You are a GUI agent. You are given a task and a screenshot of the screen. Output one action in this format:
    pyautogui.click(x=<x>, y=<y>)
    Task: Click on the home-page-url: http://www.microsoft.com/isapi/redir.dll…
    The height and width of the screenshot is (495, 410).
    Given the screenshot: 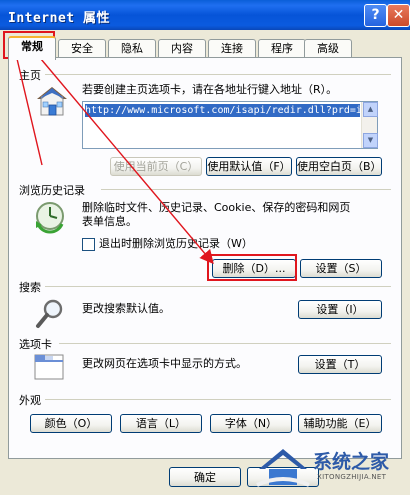 What is the action you would take?
    pyautogui.click(x=222, y=110)
    